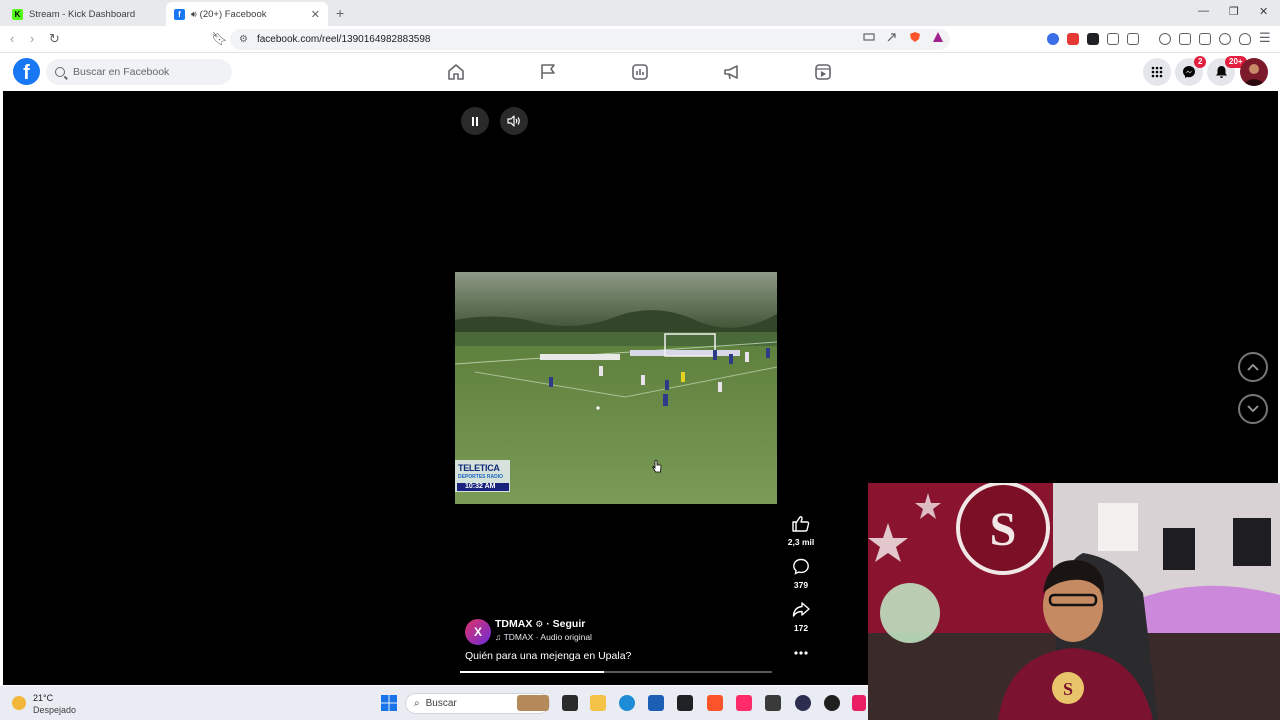 The width and height of the screenshot is (1280, 720). I want to click on minimize-button: —, so click(1203, 11).